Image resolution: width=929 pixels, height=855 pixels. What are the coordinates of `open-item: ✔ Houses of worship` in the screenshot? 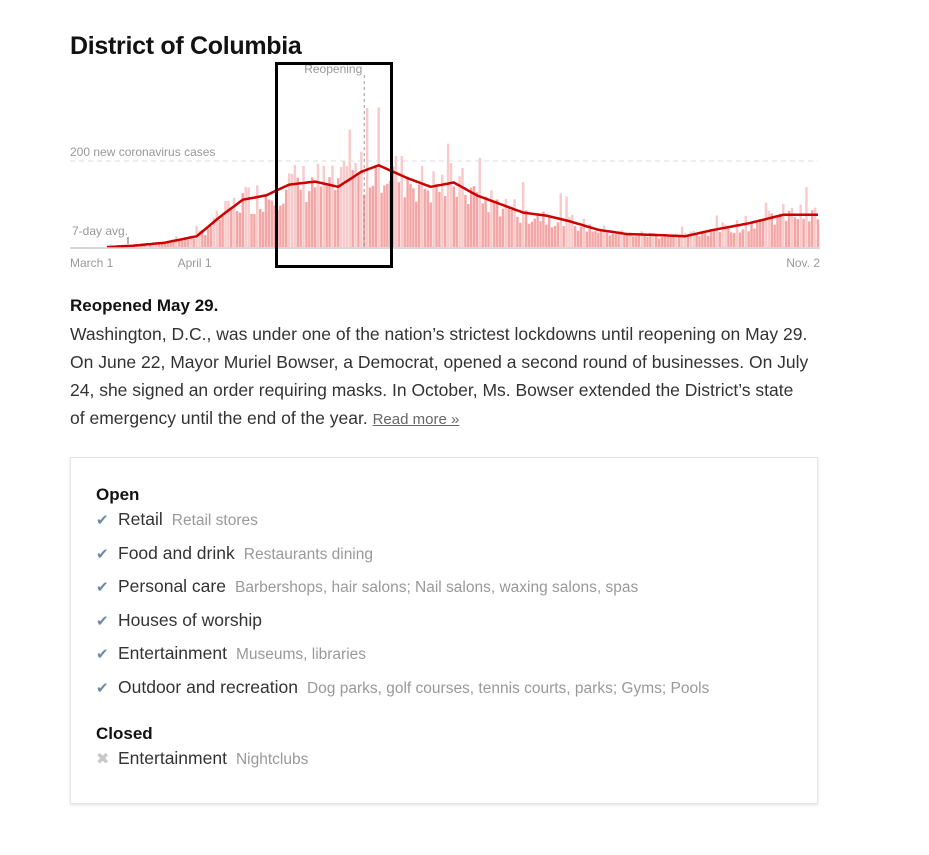 It's located at (456, 627).